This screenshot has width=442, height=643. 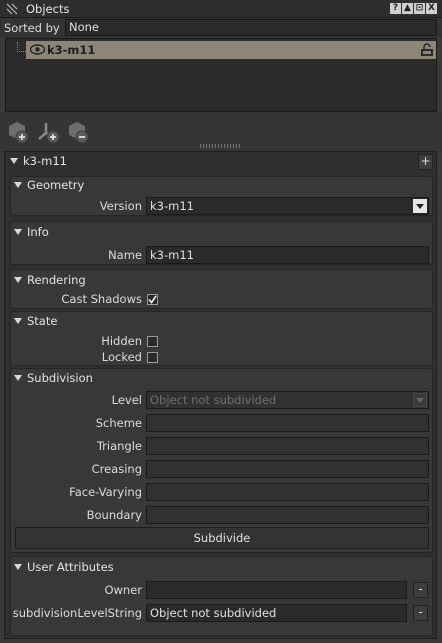 I want to click on cast-shadows-label: Cast Shadows, so click(x=101, y=299).